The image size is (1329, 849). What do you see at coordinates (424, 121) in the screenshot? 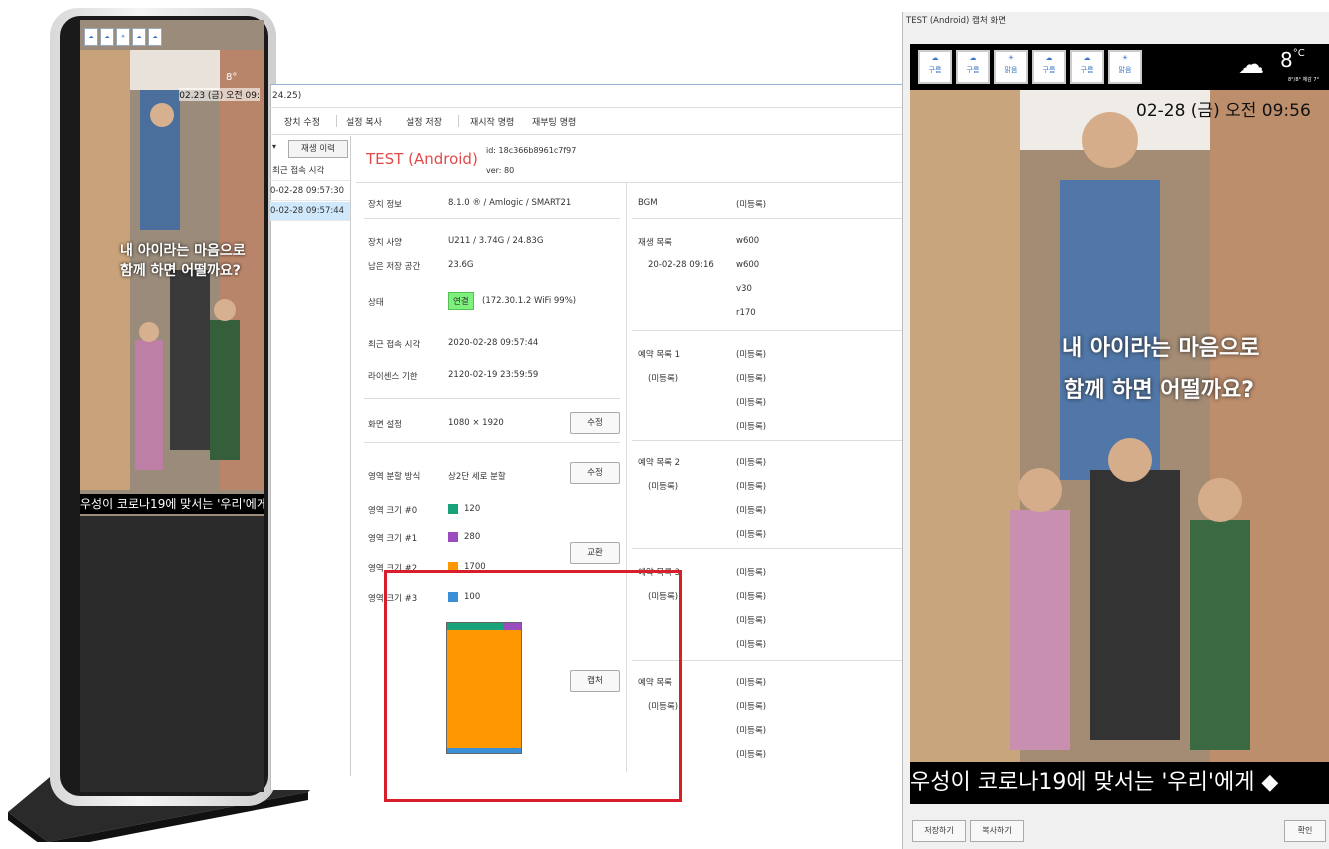
I see `toolbar-save-settings: 설정 저장` at bounding box center [424, 121].